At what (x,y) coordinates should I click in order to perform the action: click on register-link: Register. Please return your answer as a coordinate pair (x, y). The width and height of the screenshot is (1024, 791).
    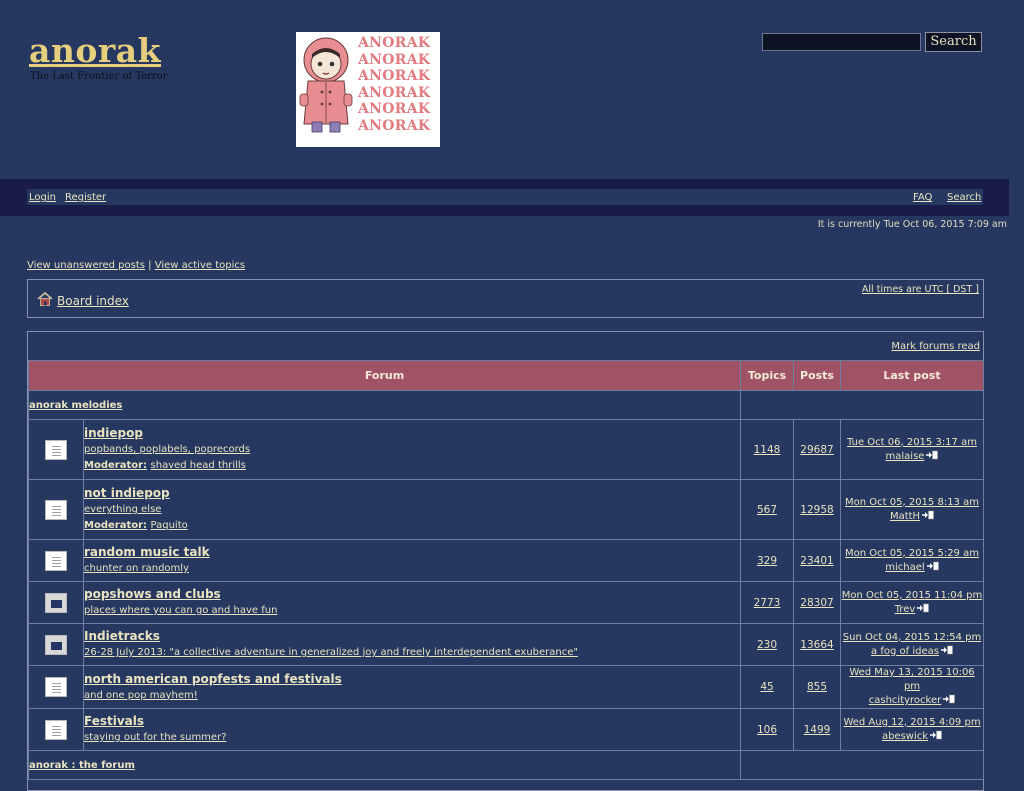
    Looking at the image, I should click on (85, 197).